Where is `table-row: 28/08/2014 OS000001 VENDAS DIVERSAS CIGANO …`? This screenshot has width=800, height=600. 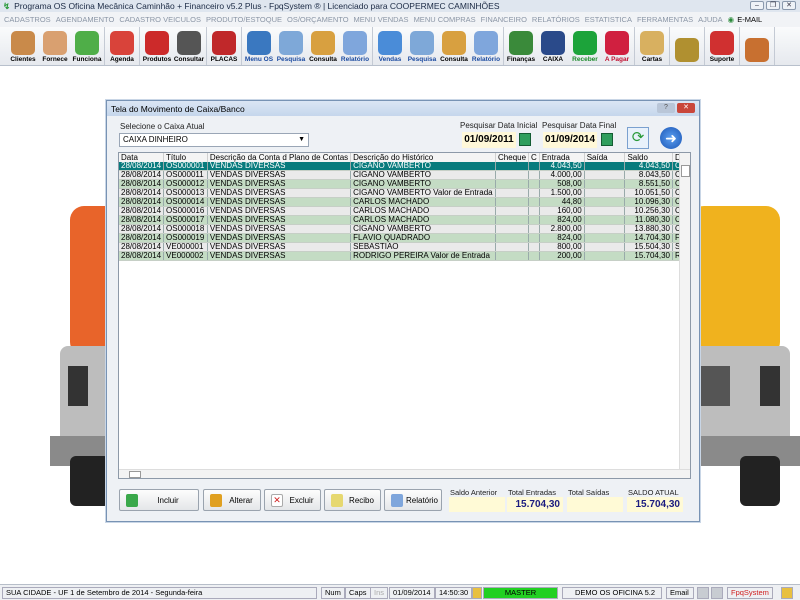 table-row: 28/08/2014 OS000001 VENDAS DIVERSAS CIGANO … is located at coordinates (404, 167).